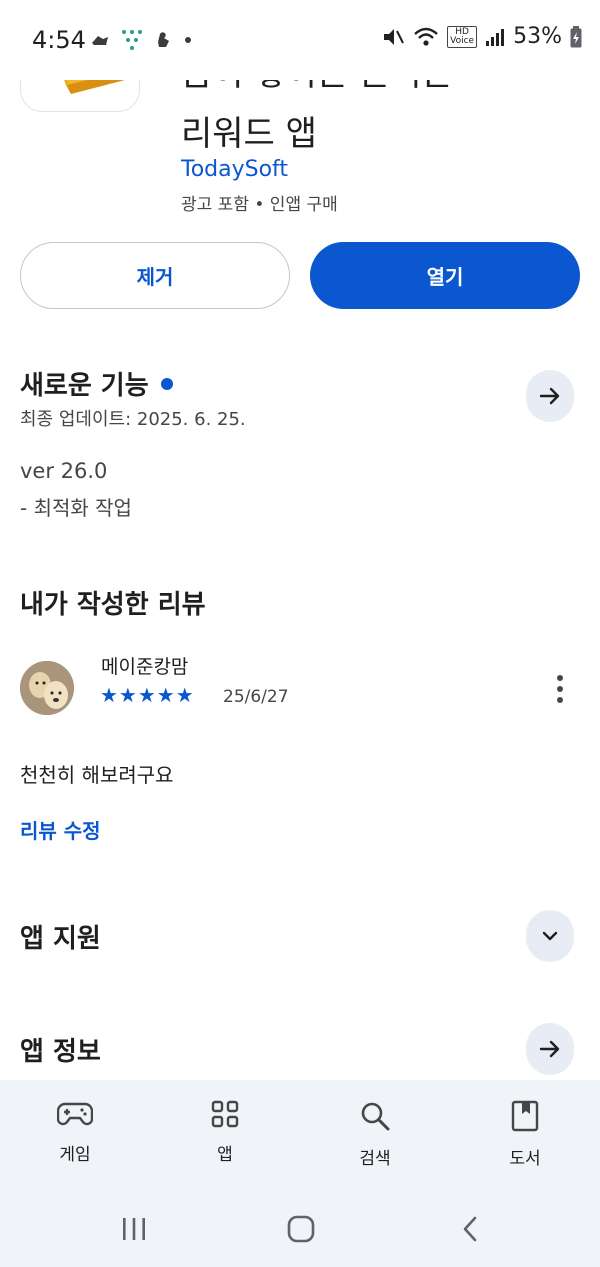 The width and height of the screenshot is (600, 1267). Describe the element at coordinates (375, 1116) in the screenshot. I see `search-icon` at that location.